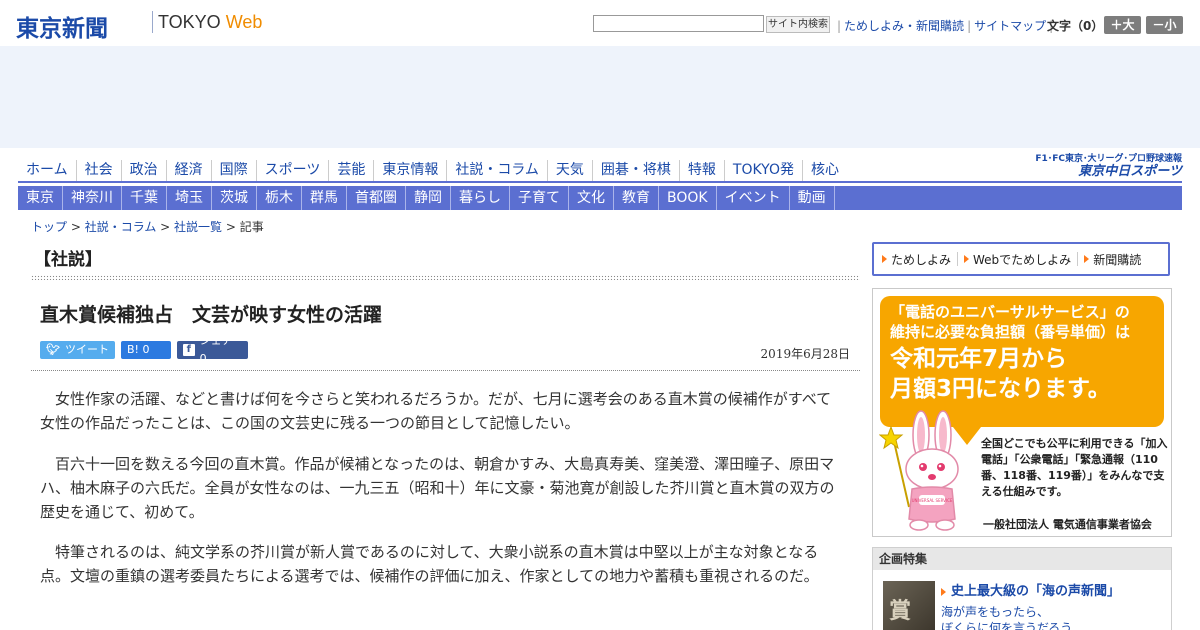 The height and width of the screenshot is (630, 1200). I want to click on nav-kurashi: 暮らし, so click(480, 198).